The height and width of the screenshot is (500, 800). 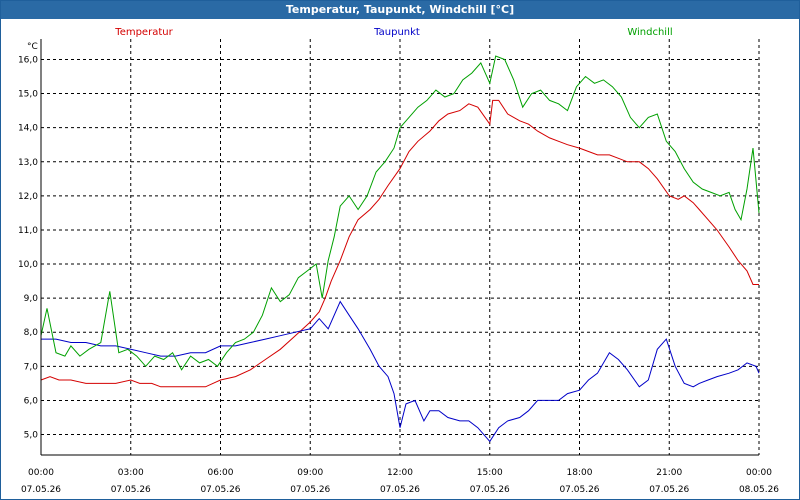 I want to click on legend-entry-windchill: Windchill, so click(x=649, y=32).